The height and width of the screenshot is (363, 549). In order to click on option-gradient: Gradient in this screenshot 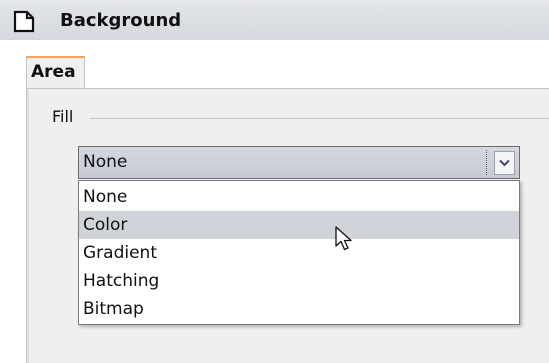, I will do `click(299, 253)`.